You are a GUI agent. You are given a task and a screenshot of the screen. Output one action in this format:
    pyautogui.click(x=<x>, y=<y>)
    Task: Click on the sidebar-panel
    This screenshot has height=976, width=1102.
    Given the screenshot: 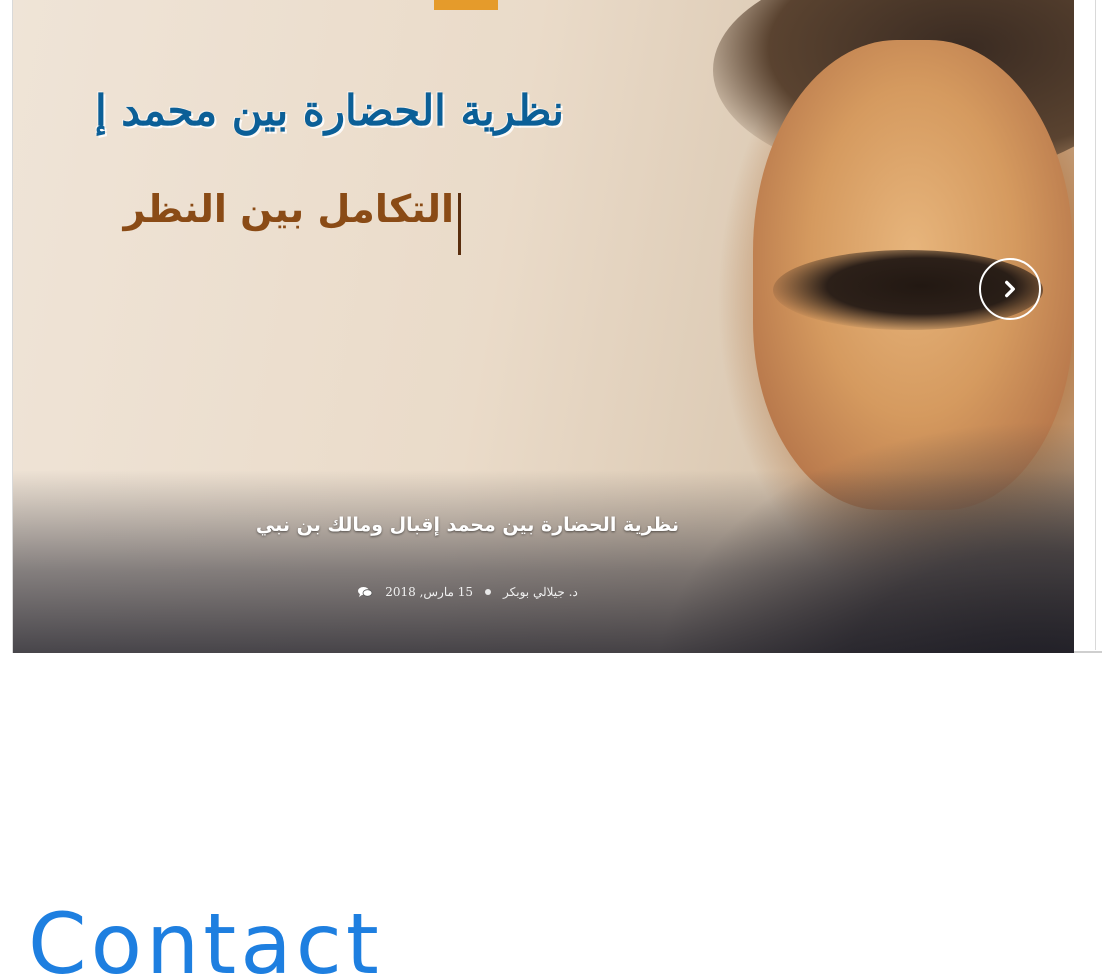 What is the action you would take?
    pyautogui.click(x=1088, y=326)
    